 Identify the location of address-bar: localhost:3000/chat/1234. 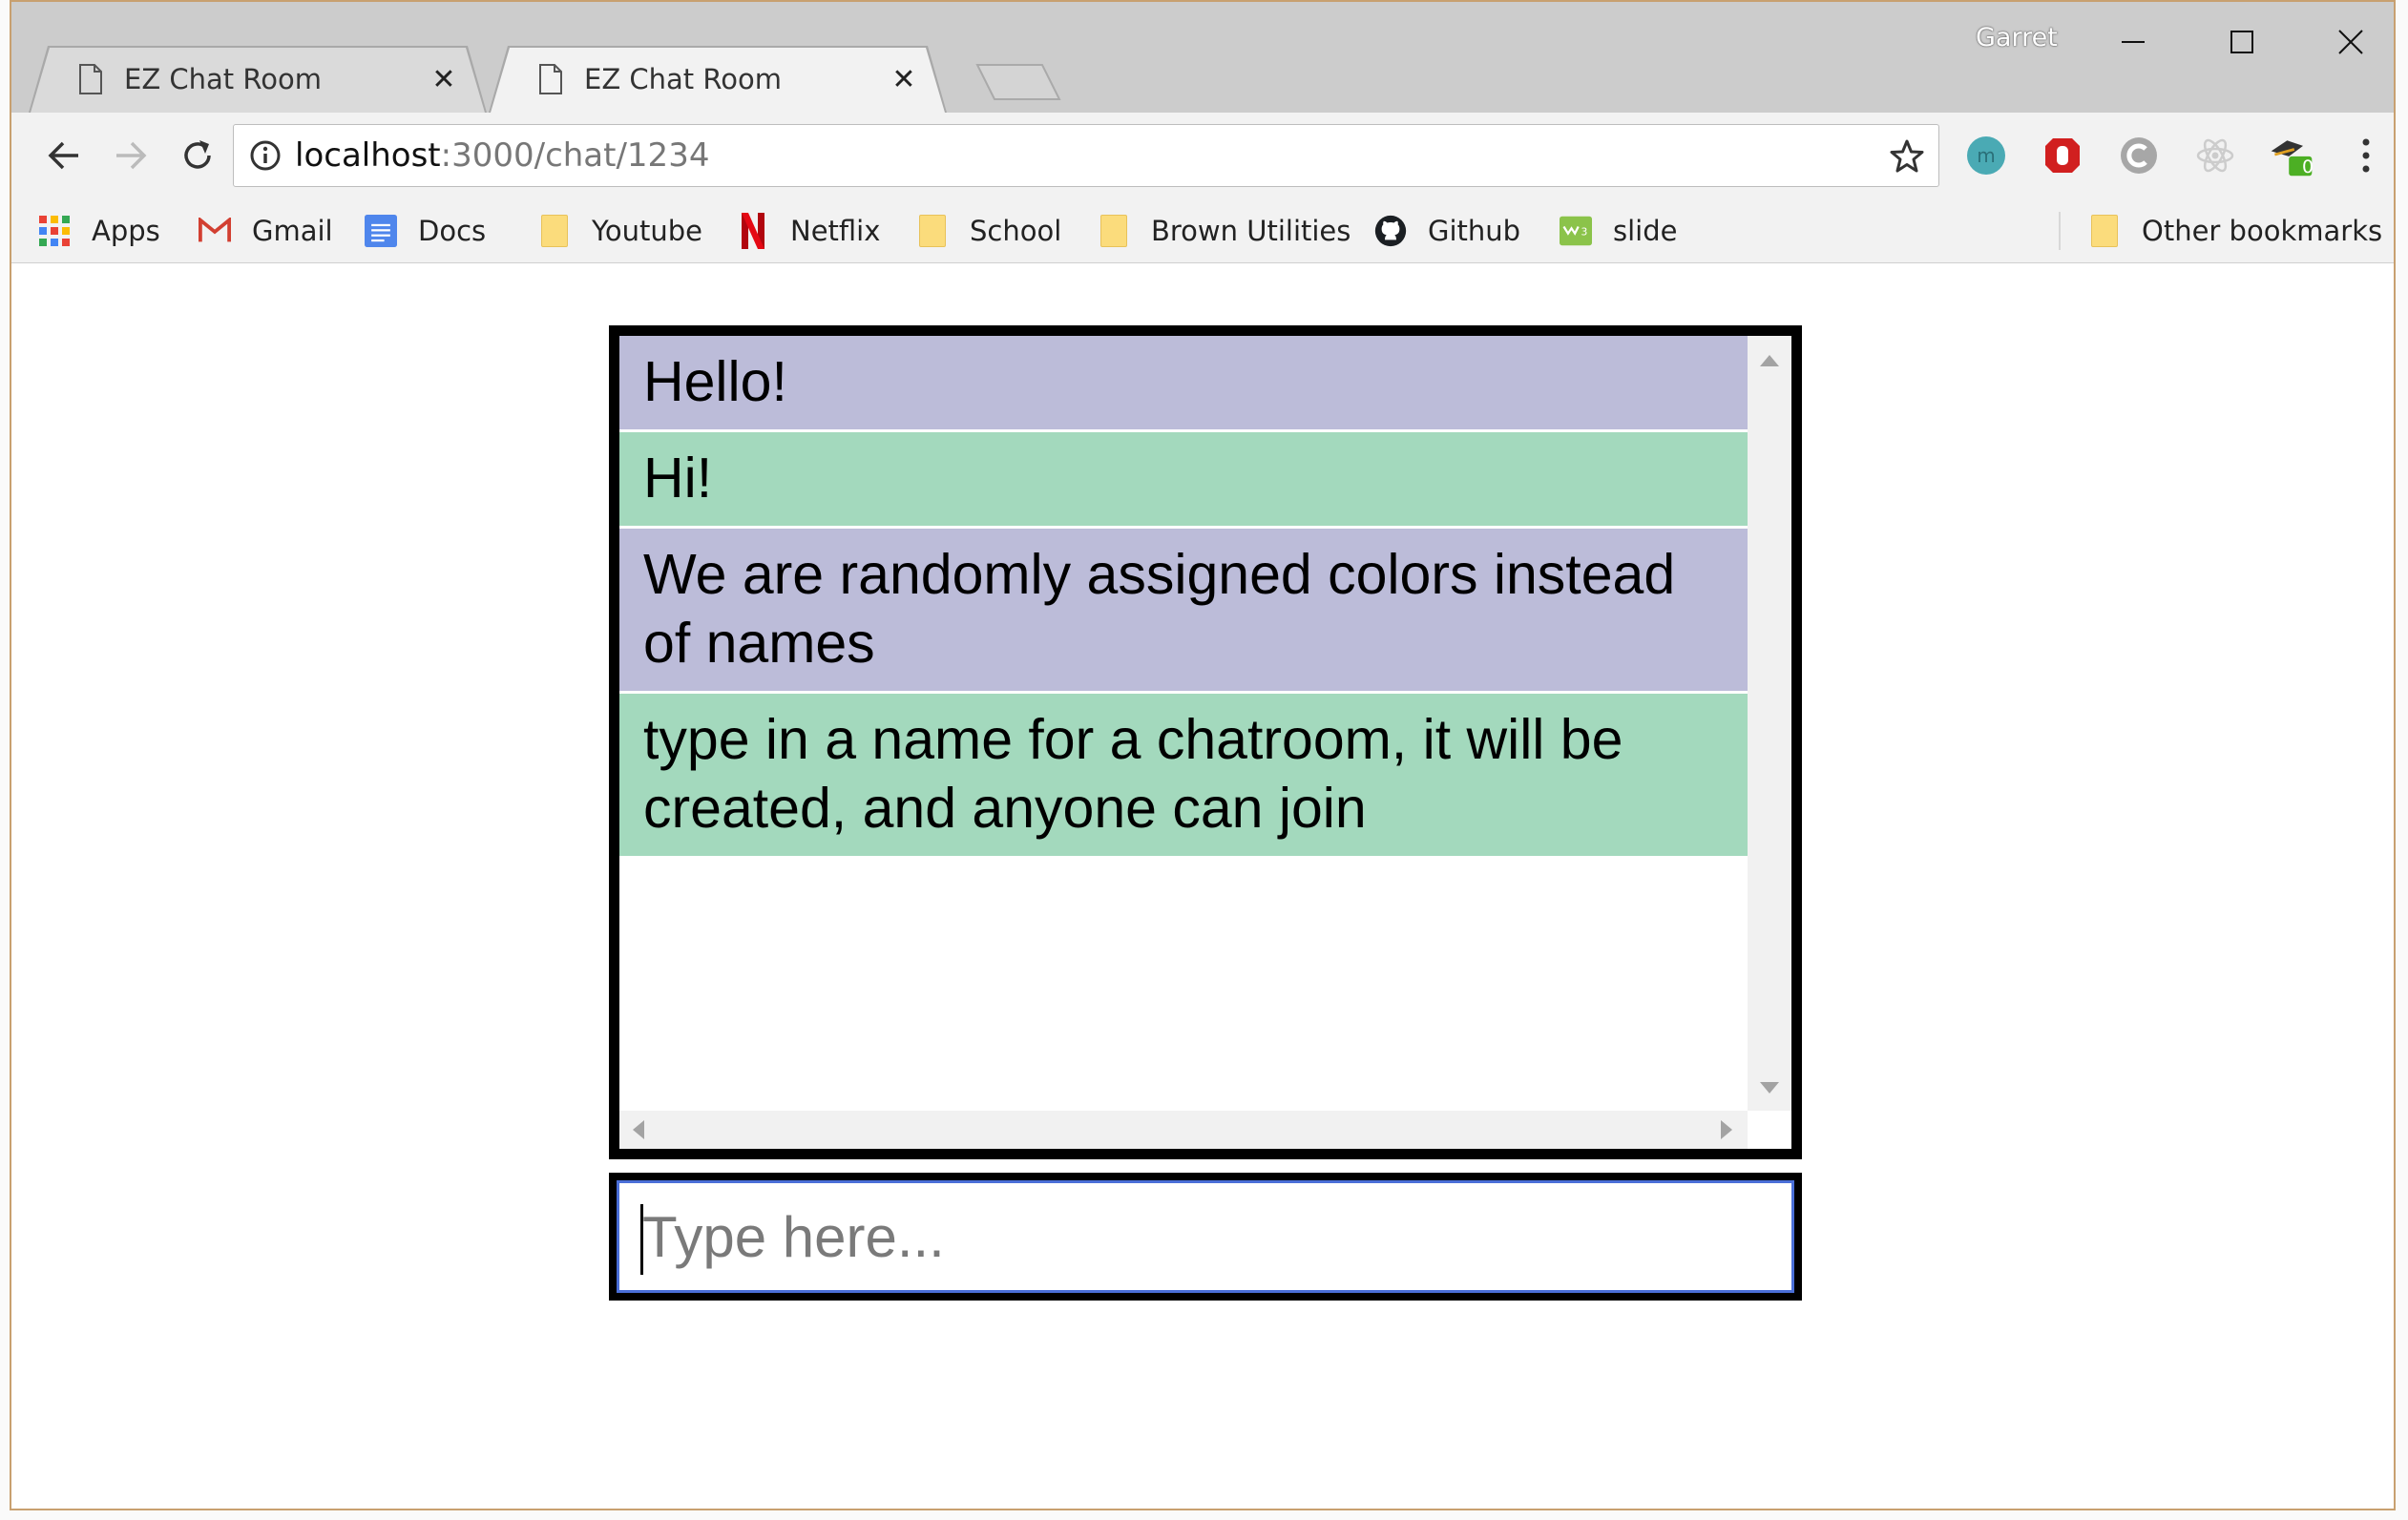
(1086, 155).